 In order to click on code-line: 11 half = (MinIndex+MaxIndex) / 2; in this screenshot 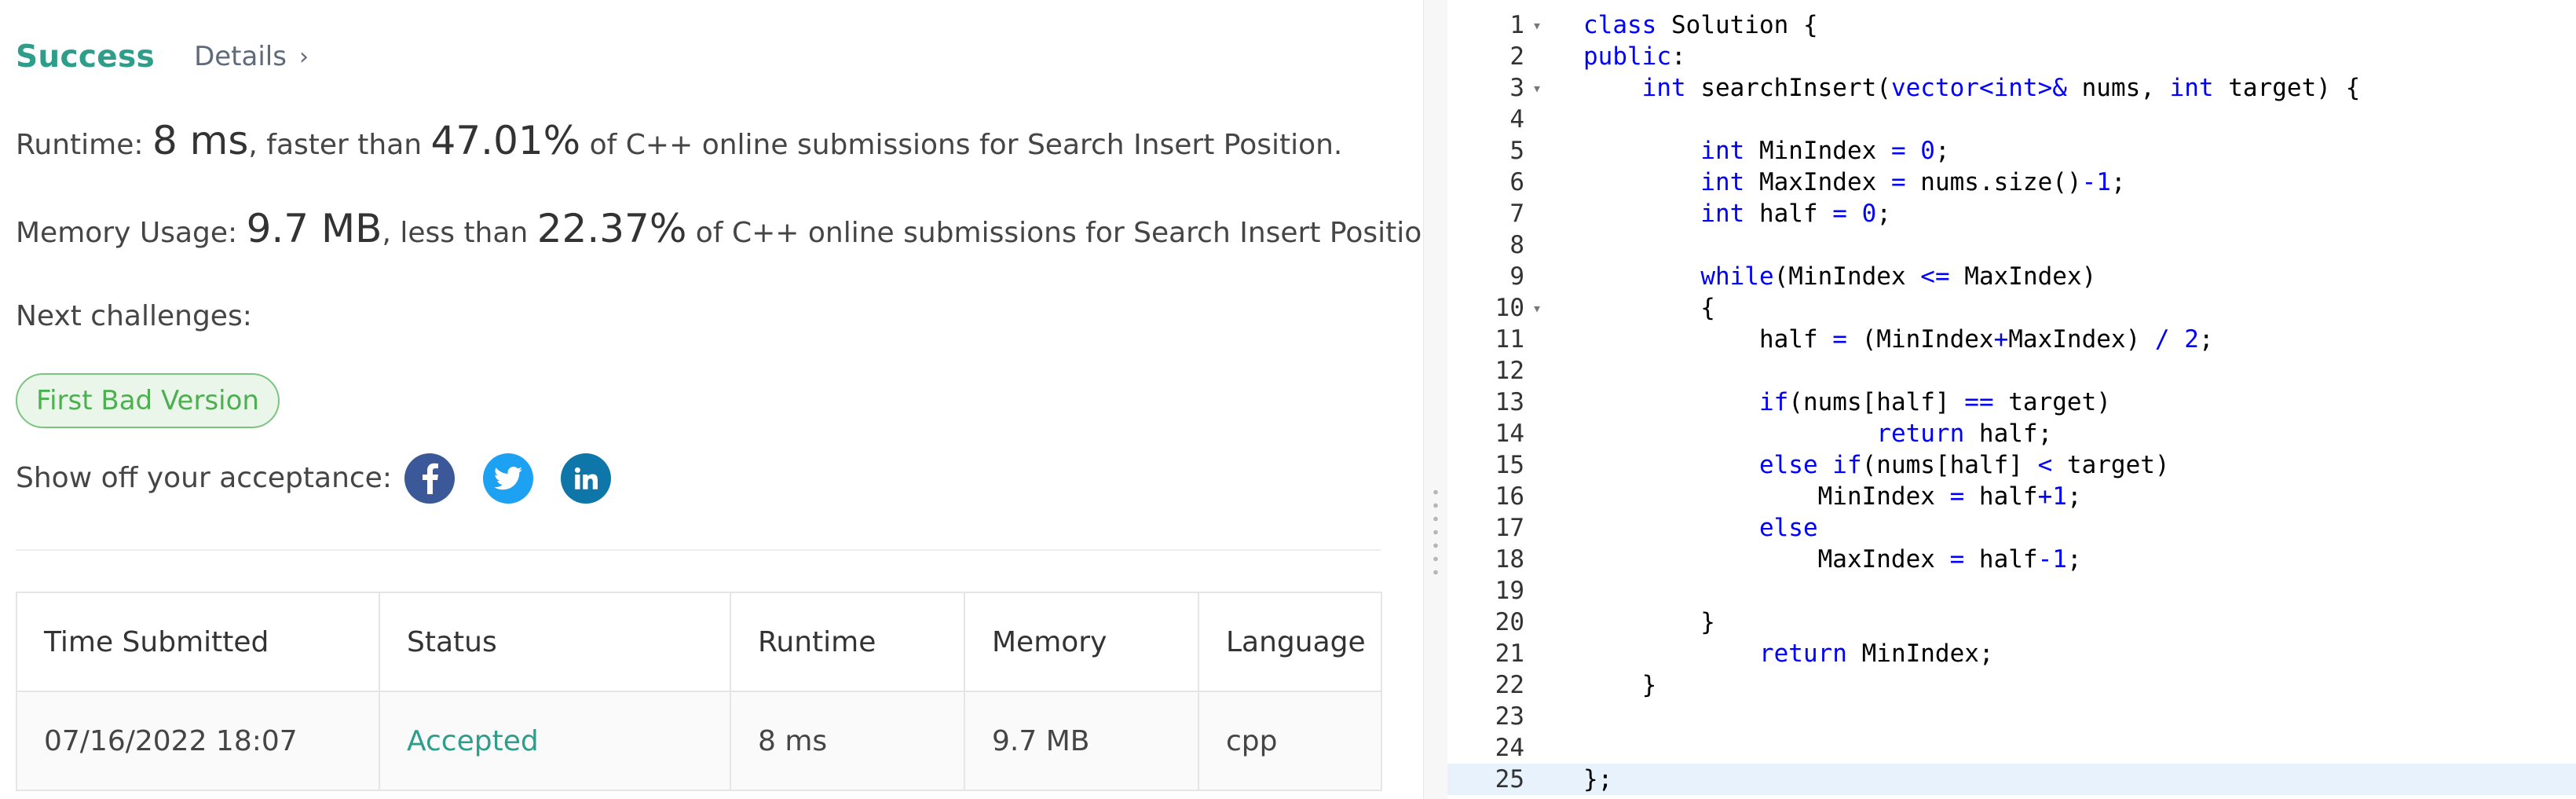, I will do `click(2011, 339)`.